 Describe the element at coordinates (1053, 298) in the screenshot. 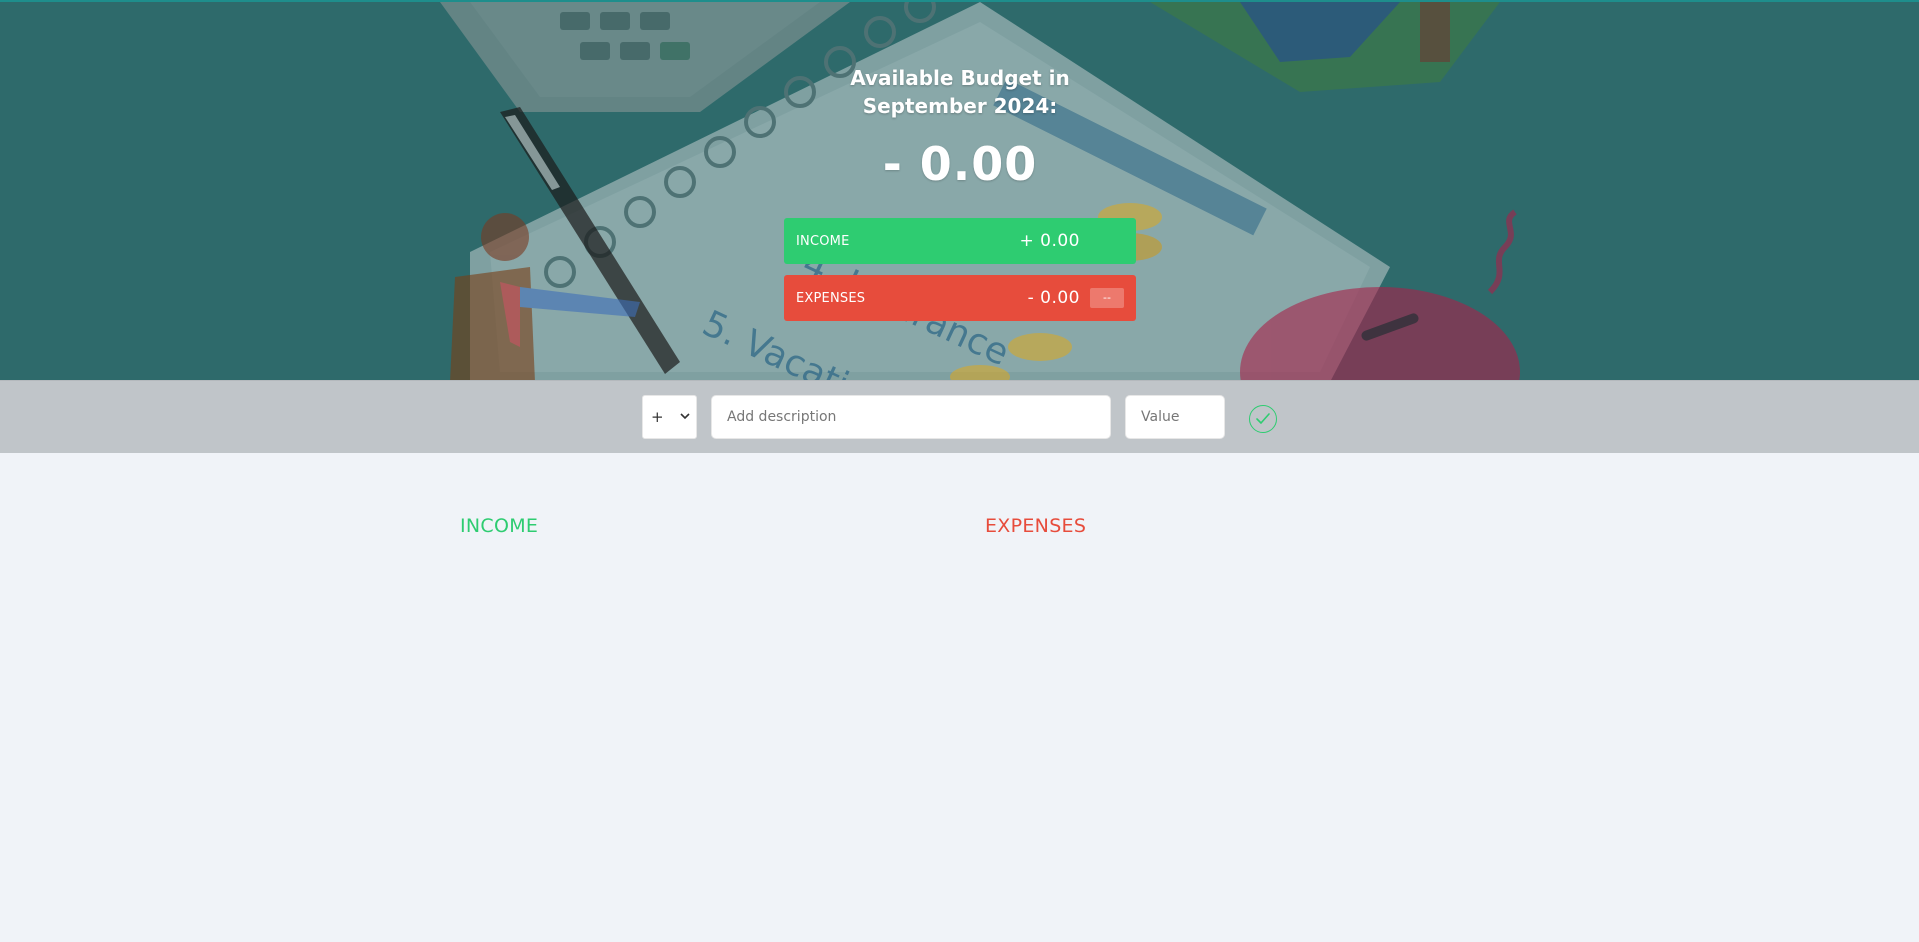

I see `expenses-summary-value: - 0.00` at that location.